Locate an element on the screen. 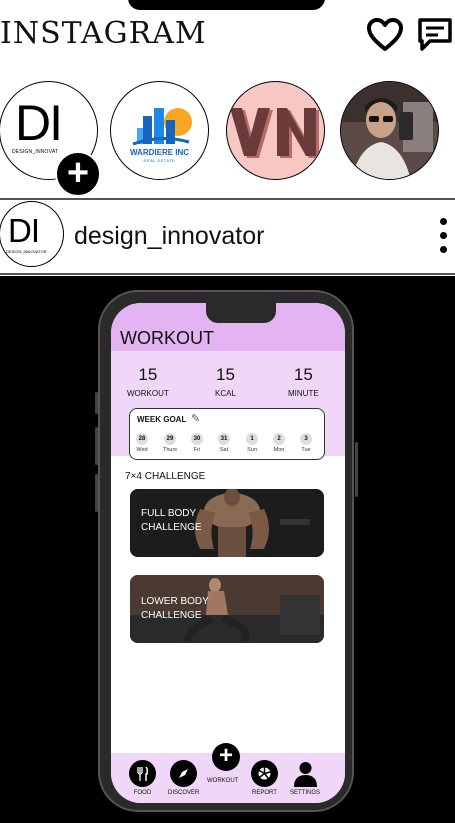 The height and width of the screenshot is (823, 455). stat-label: KCAL is located at coordinates (225, 393).